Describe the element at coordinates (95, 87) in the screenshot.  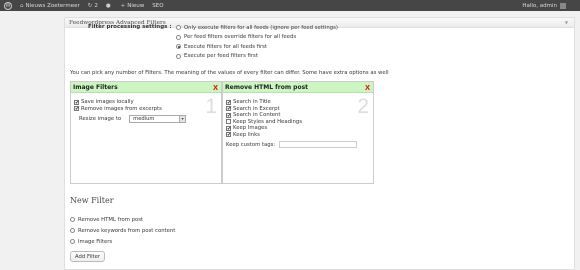
I see `filter-title: Image Filters` at that location.